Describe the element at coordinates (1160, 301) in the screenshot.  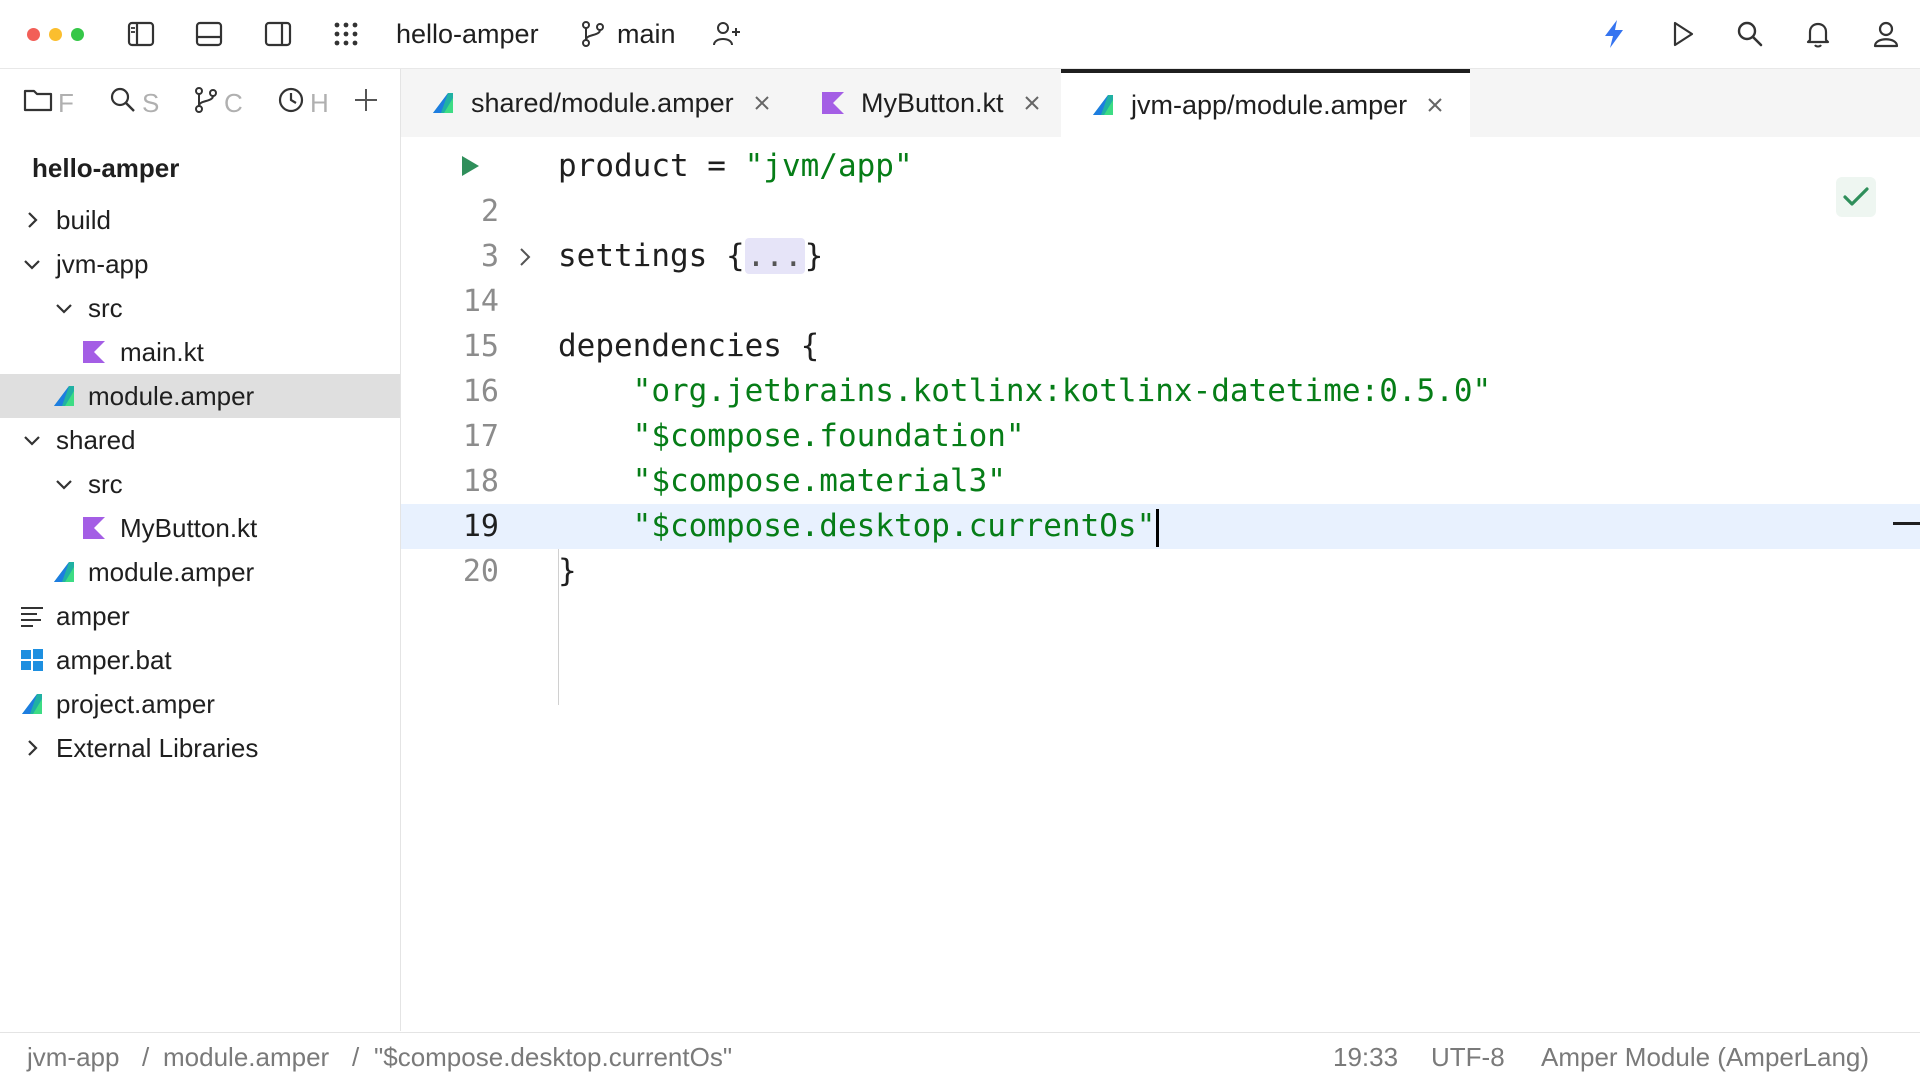
I see `code-line: 14` at that location.